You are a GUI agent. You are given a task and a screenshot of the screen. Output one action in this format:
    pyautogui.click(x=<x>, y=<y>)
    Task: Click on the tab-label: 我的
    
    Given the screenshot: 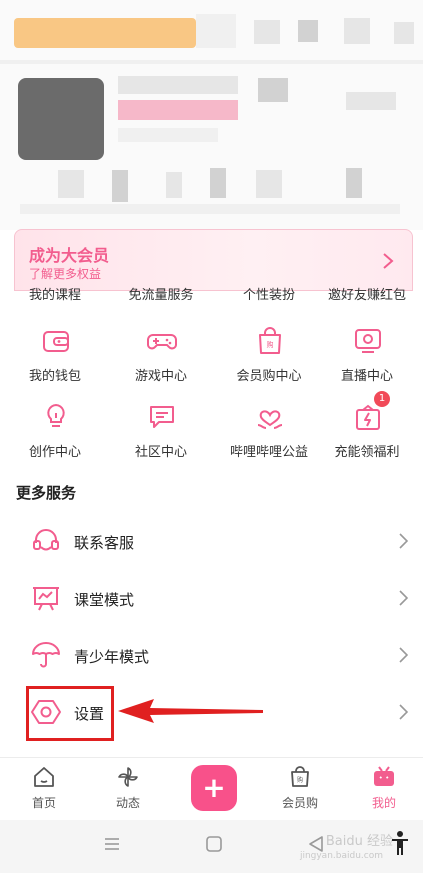 What is the action you would take?
    pyautogui.click(x=383, y=803)
    